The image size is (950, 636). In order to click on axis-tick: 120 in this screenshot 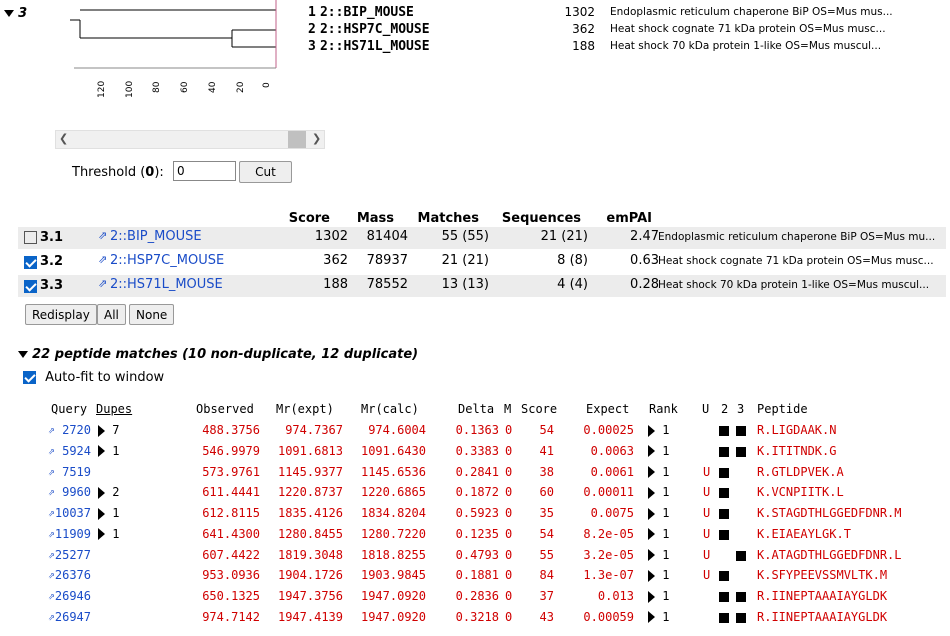, I will do `click(102, 89)`.